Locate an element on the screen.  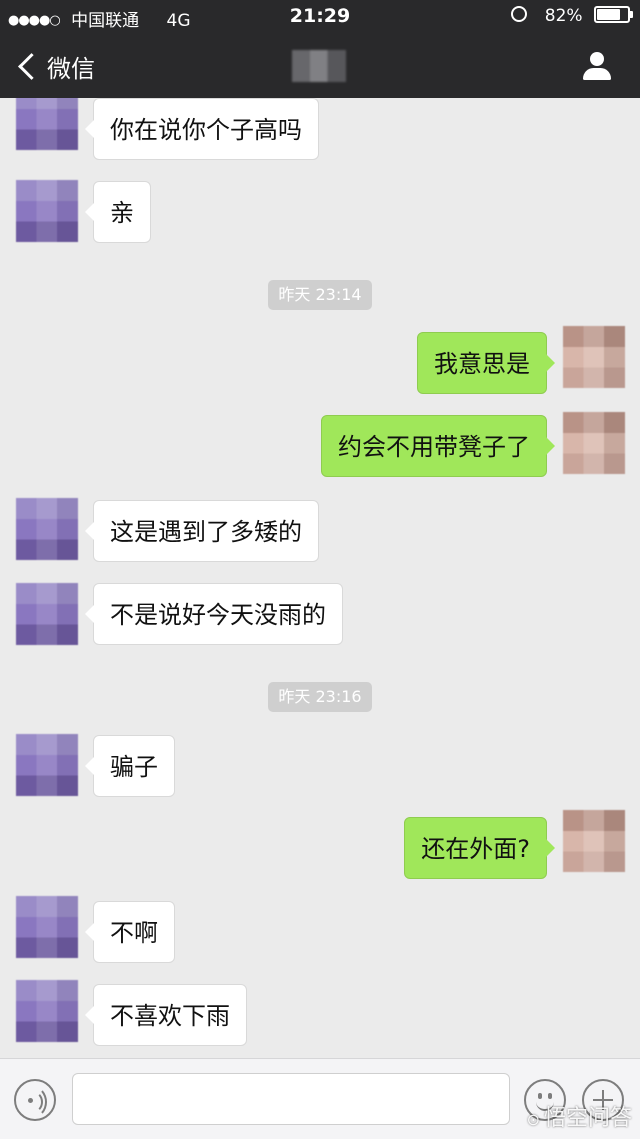
chat-title-obscured is located at coordinates (319, 66).